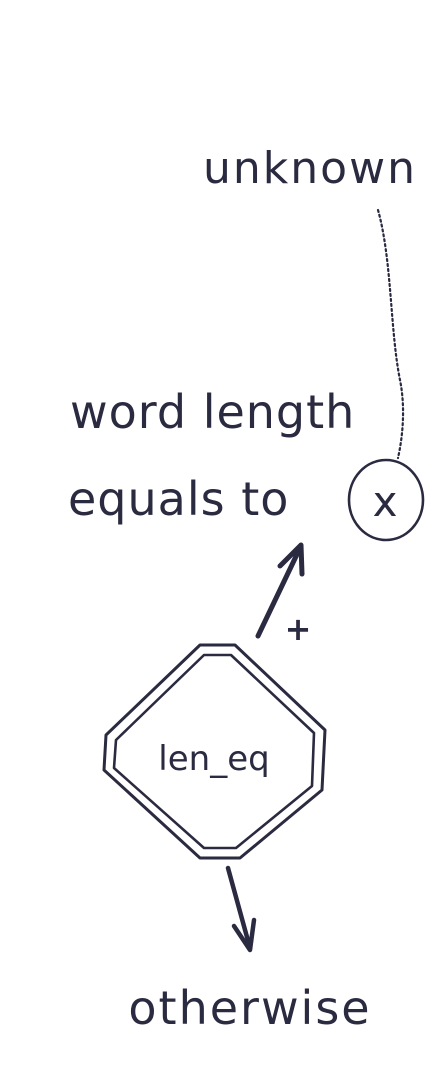  Describe the element at coordinates (212, 412) in the screenshot. I see `condition-text-line1: word length` at that location.